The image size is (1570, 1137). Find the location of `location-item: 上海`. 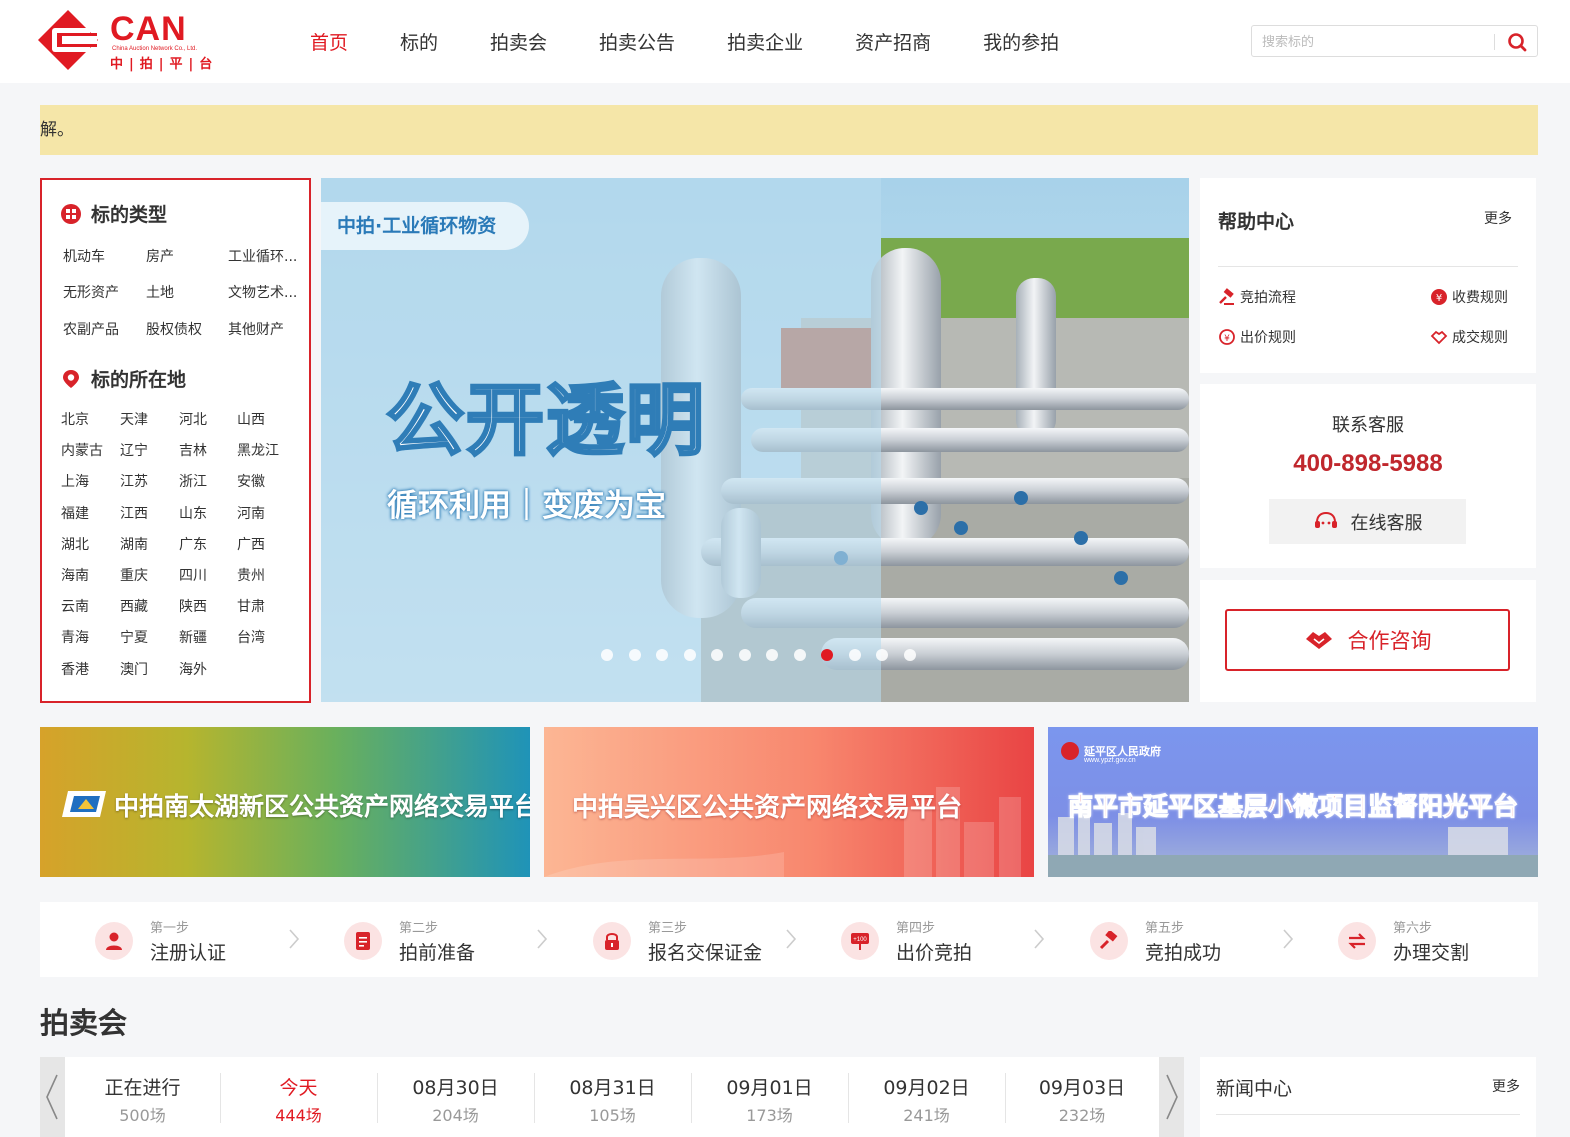

location-item: 上海 is located at coordinates (75, 481).